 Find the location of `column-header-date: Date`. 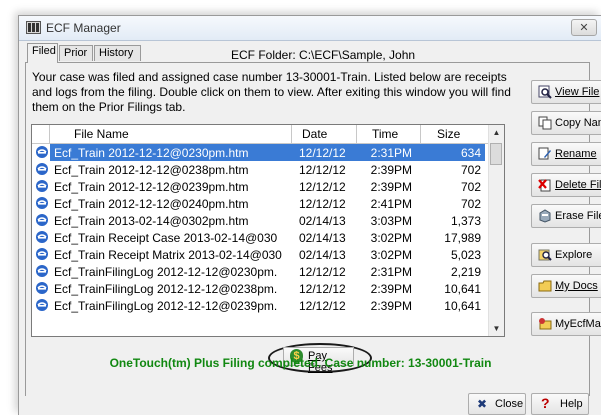

column-header-date: Date is located at coordinates (324, 134).